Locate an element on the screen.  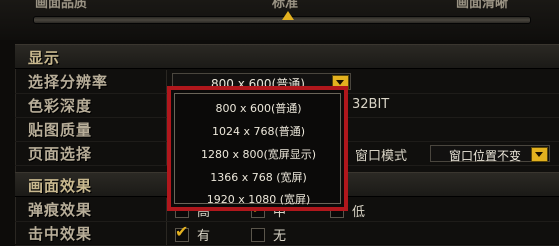
texture-quality-label: 贴图质量 is located at coordinates (60, 130).